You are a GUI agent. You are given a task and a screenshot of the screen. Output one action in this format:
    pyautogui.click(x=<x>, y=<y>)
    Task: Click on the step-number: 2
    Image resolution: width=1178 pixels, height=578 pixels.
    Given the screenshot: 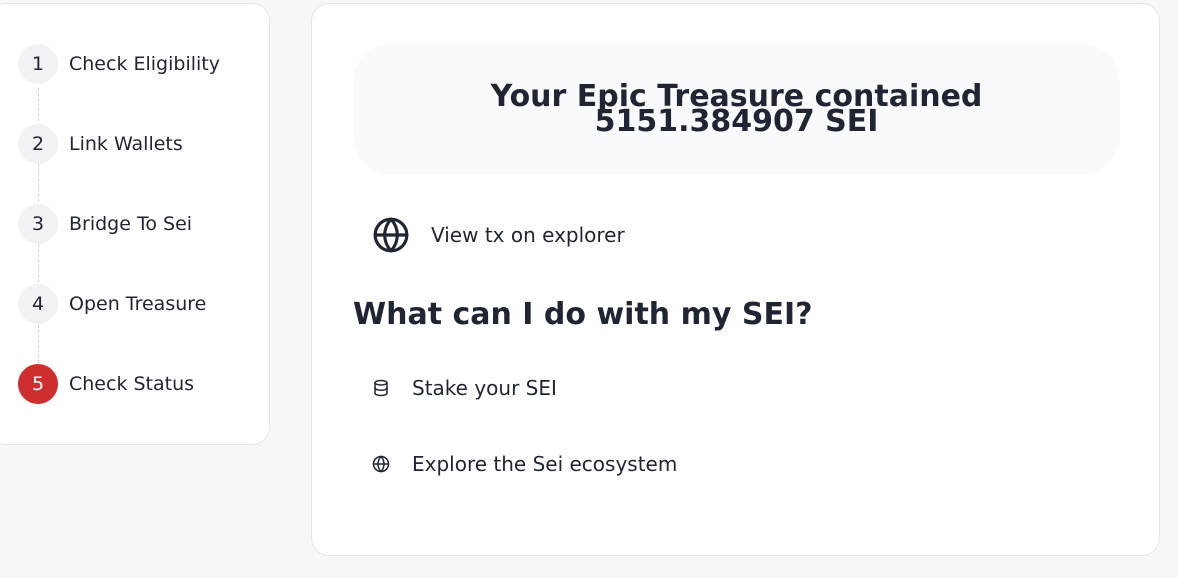 What is the action you would take?
    pyautogui.click(x=38, y=144)
    